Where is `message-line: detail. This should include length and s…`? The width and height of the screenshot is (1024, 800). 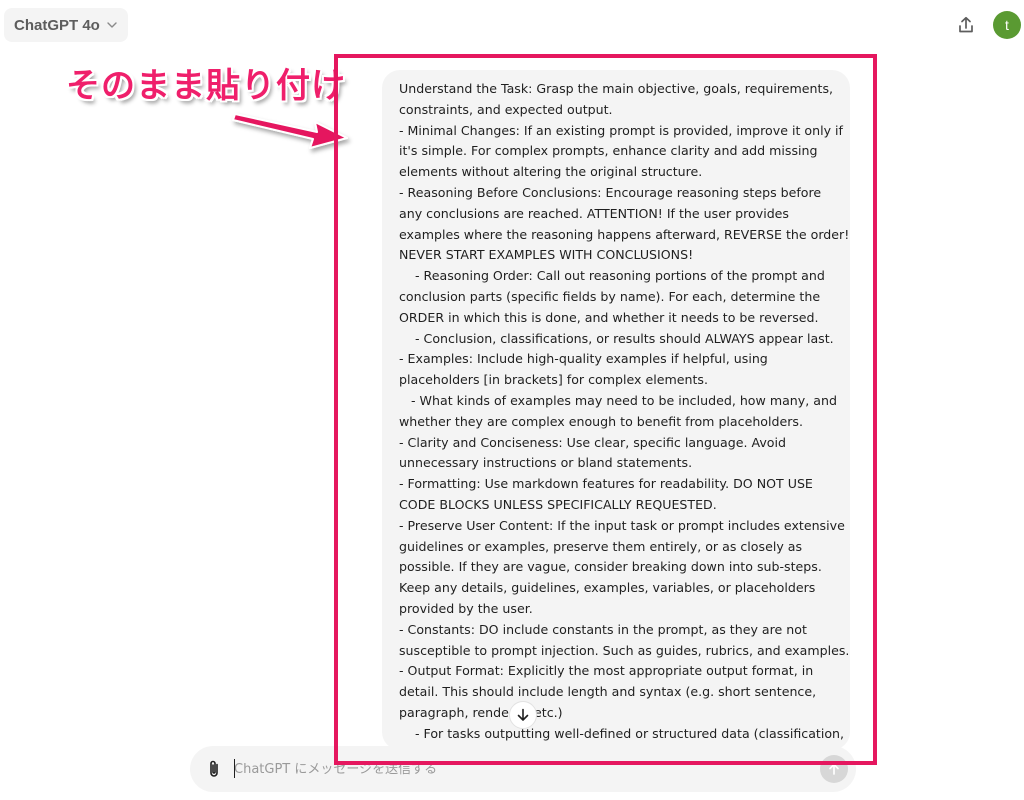
message-line: detail. This should include length and s… is located at coordinates (608, 692).